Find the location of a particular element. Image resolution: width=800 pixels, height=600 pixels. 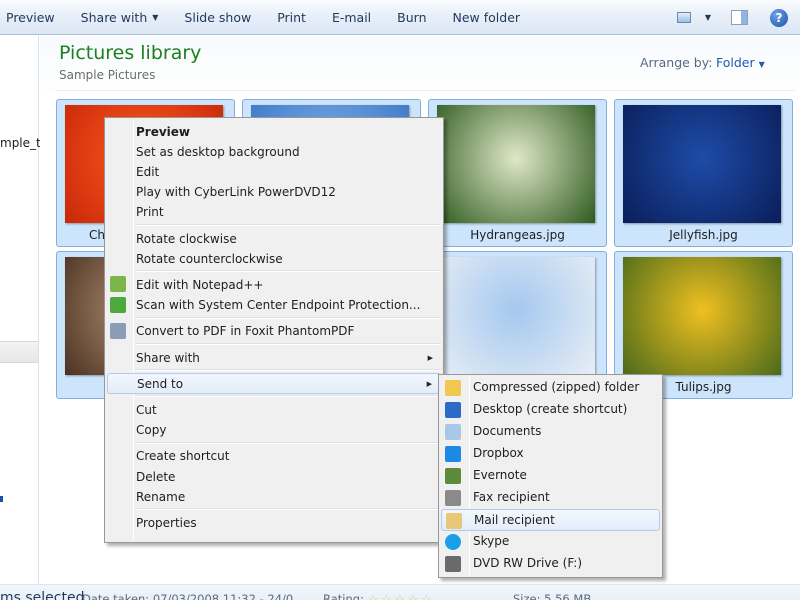

nav-item-selected is located at coordinates (19, 352).